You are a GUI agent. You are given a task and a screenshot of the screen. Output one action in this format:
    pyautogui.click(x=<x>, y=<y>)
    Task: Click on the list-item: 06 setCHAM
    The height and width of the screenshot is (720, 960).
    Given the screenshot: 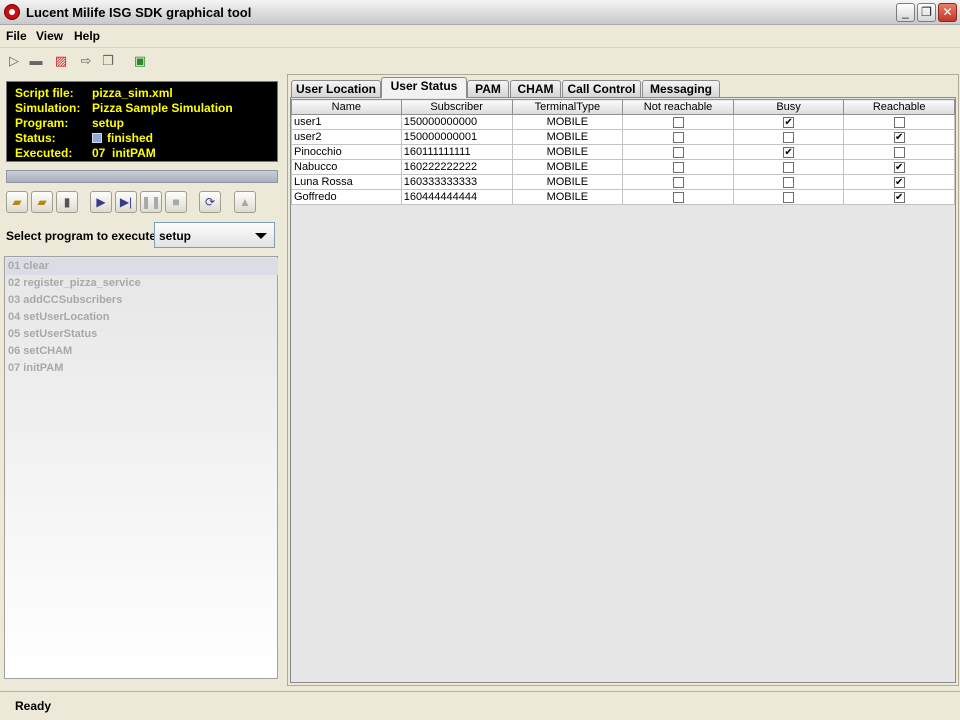 What is the action you would take?
    pyautogui.click(x=142, y=351)
    